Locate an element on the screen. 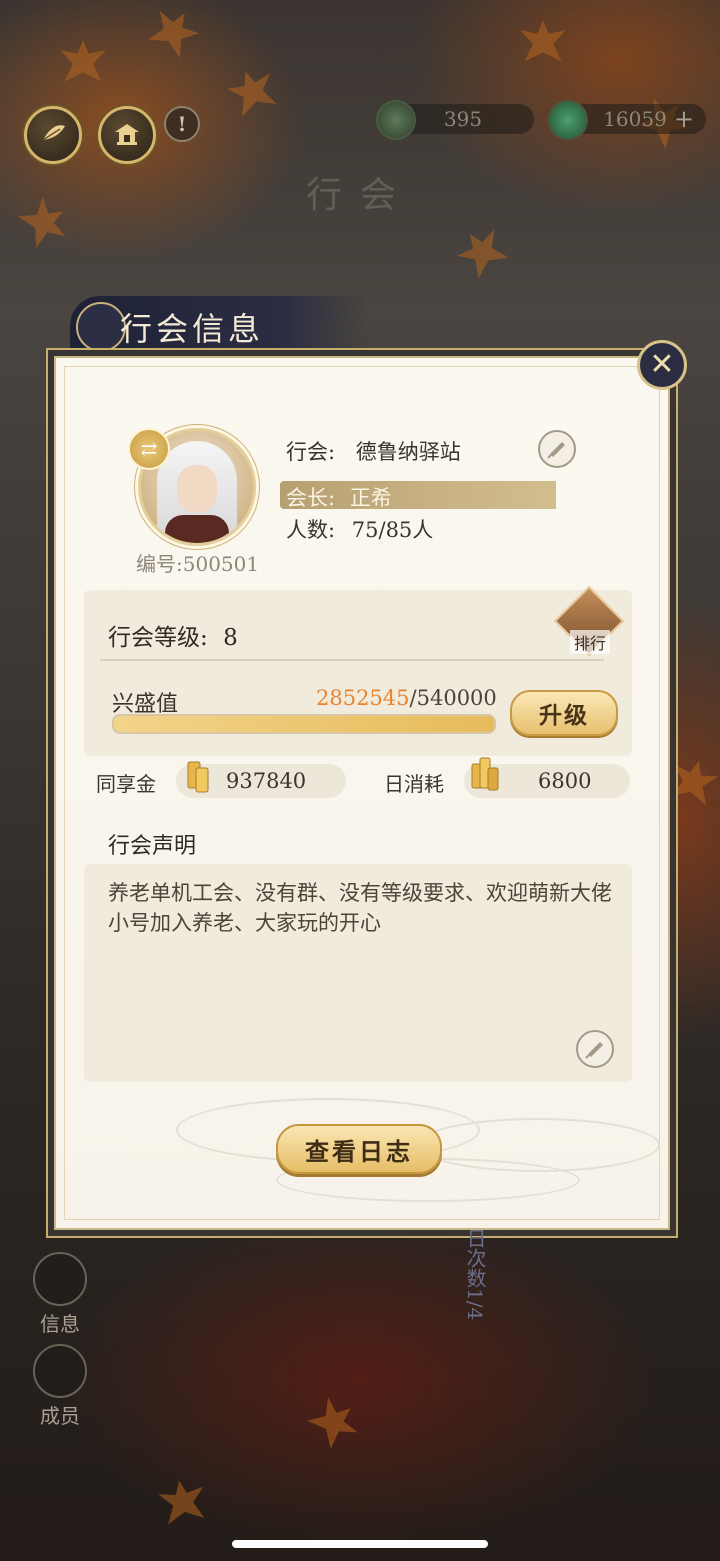 This screenshot has width=720, height=1561. gold-ingot-icon is located at coordinates (198, 777).